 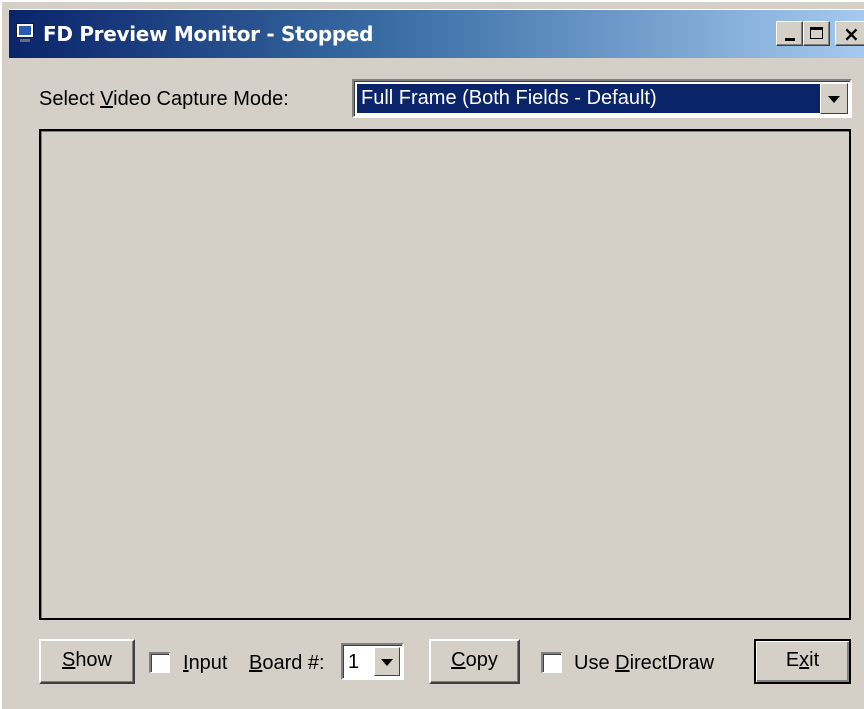 I want to click on board-number-dropdown-button, so click(x=387, y=661).